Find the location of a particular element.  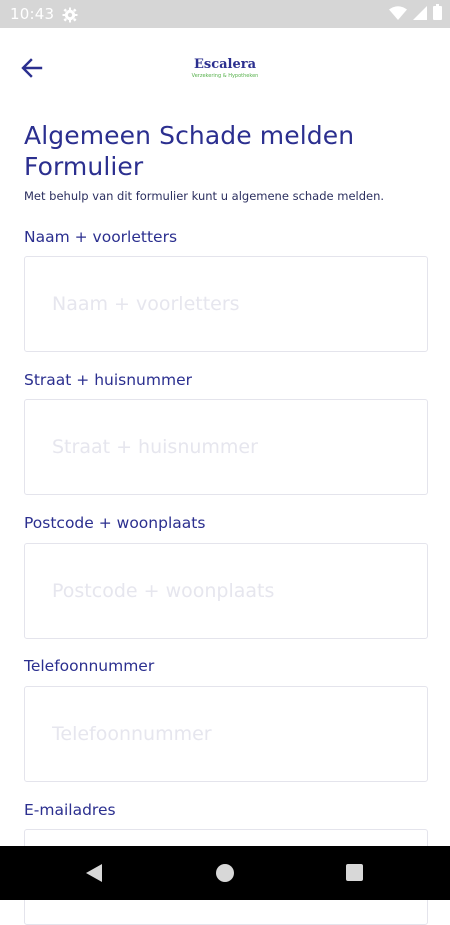

signal-icon is located at coordinates (420, 14).